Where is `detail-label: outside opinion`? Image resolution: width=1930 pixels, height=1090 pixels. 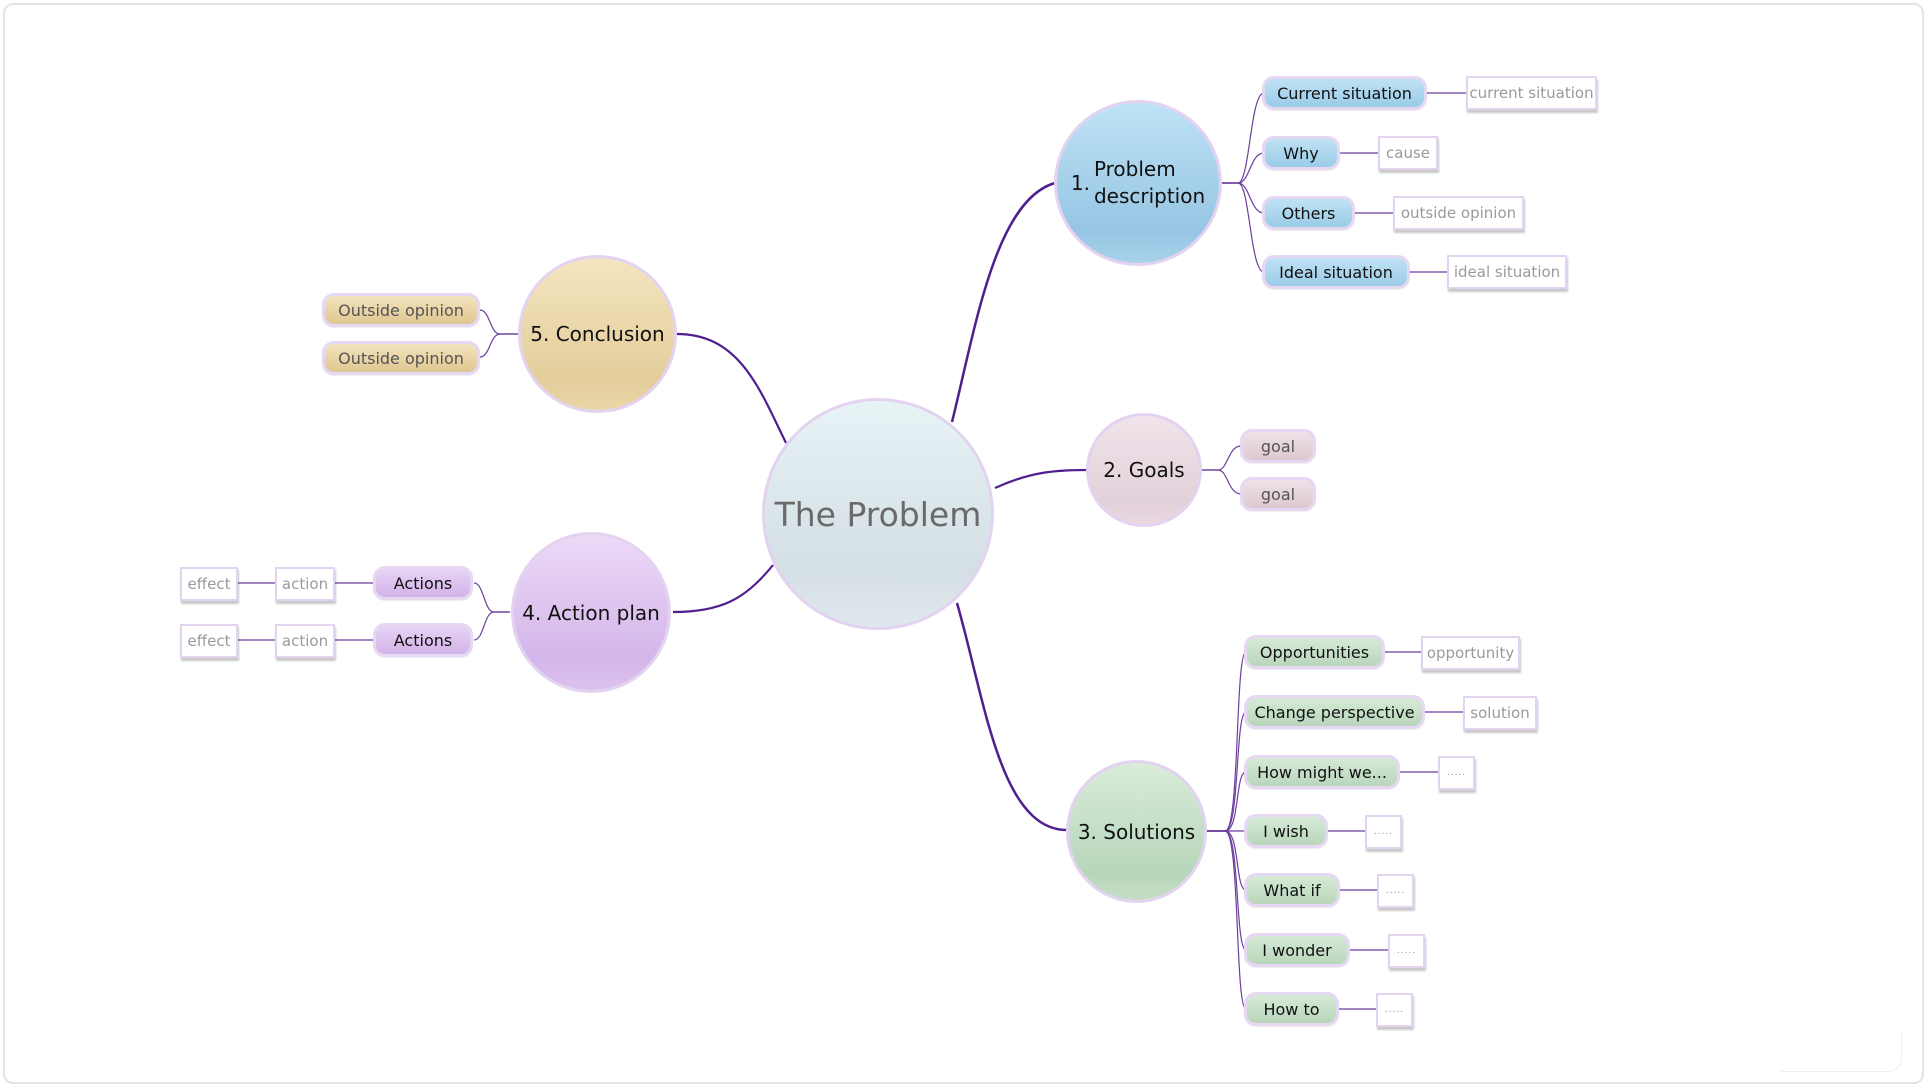
detail-label: outside opinion is located at coordinates (1458, 213).